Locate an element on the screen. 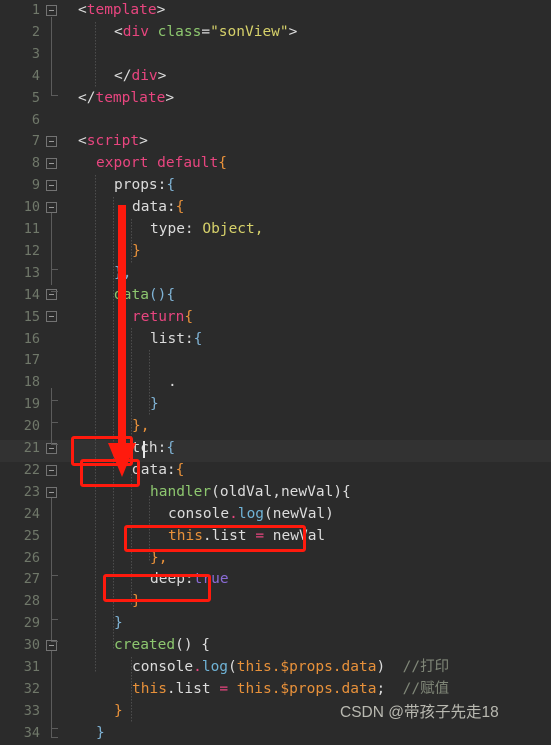 This screenshot has width=551, height=745. token-brace: } is located at coordinates (118, 710).